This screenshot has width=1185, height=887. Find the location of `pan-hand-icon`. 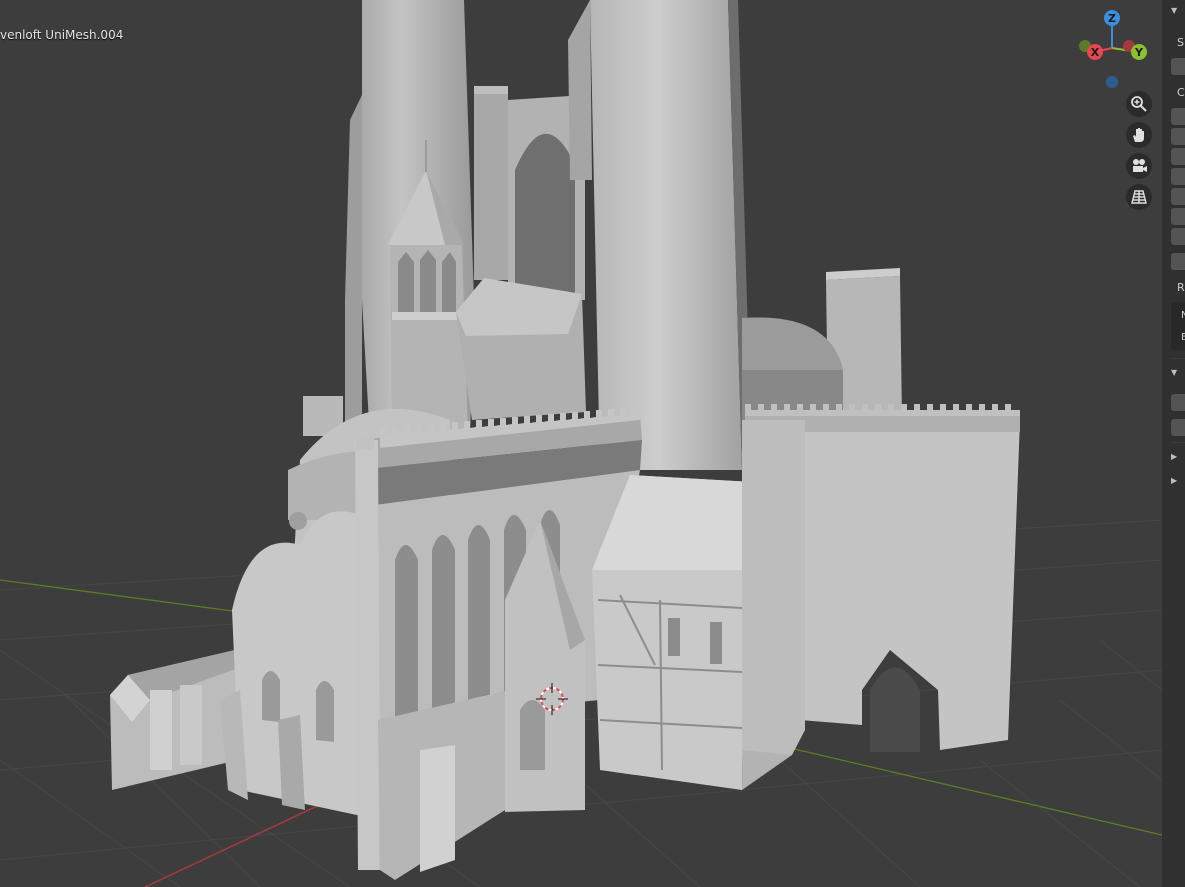

pan-hand-icon is located at coordinates (1139, 135).